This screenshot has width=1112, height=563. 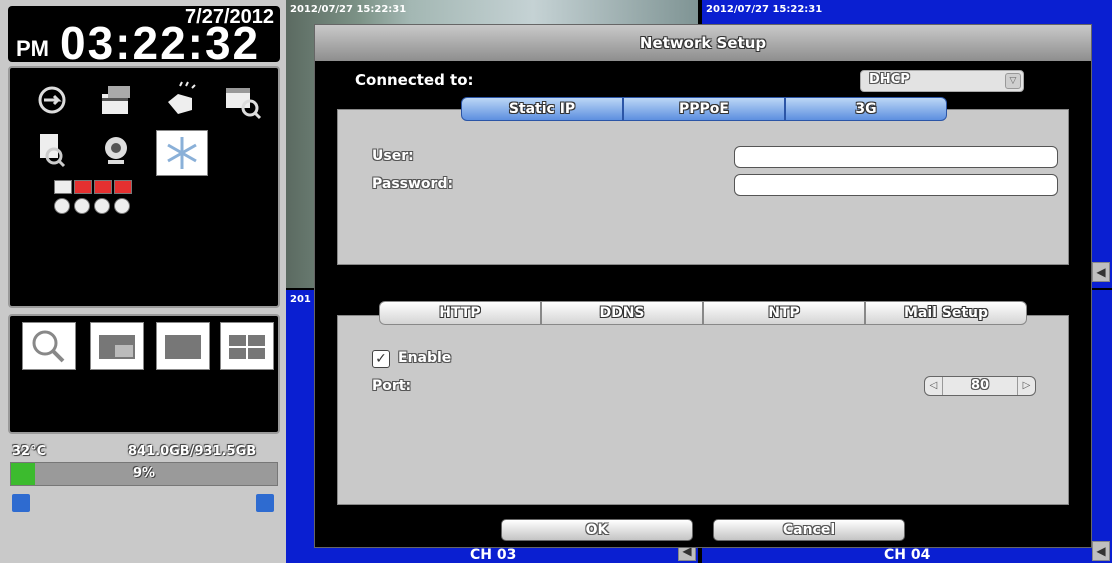 What do you see at coordinates (393, 156) in the screenshot?
I see `user-label: User:` at bounding box center [393, 156].